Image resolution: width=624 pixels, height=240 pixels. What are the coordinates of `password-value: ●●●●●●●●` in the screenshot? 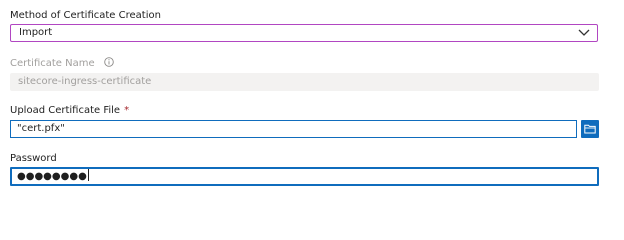 It's located at (53, 176).